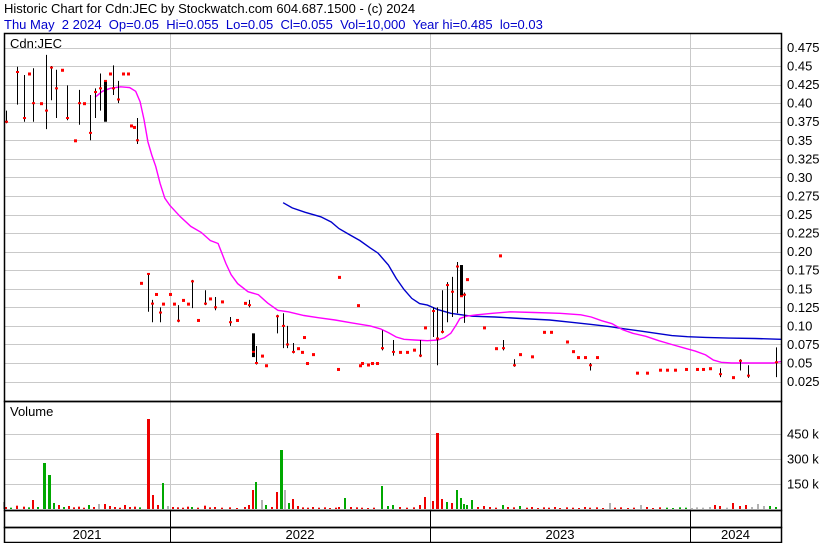  I want to click on volume-axis-label: 450 k, so click(803, 434).